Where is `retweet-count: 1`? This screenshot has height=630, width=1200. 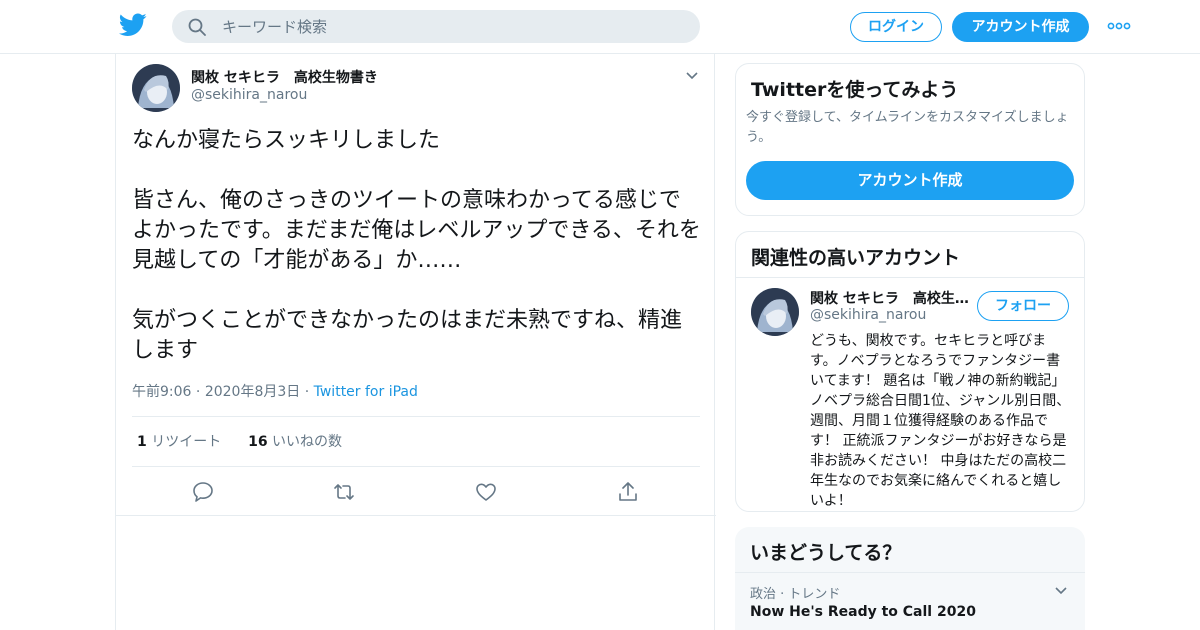 retweet-count: 1 is located at coordinates (142, 442).